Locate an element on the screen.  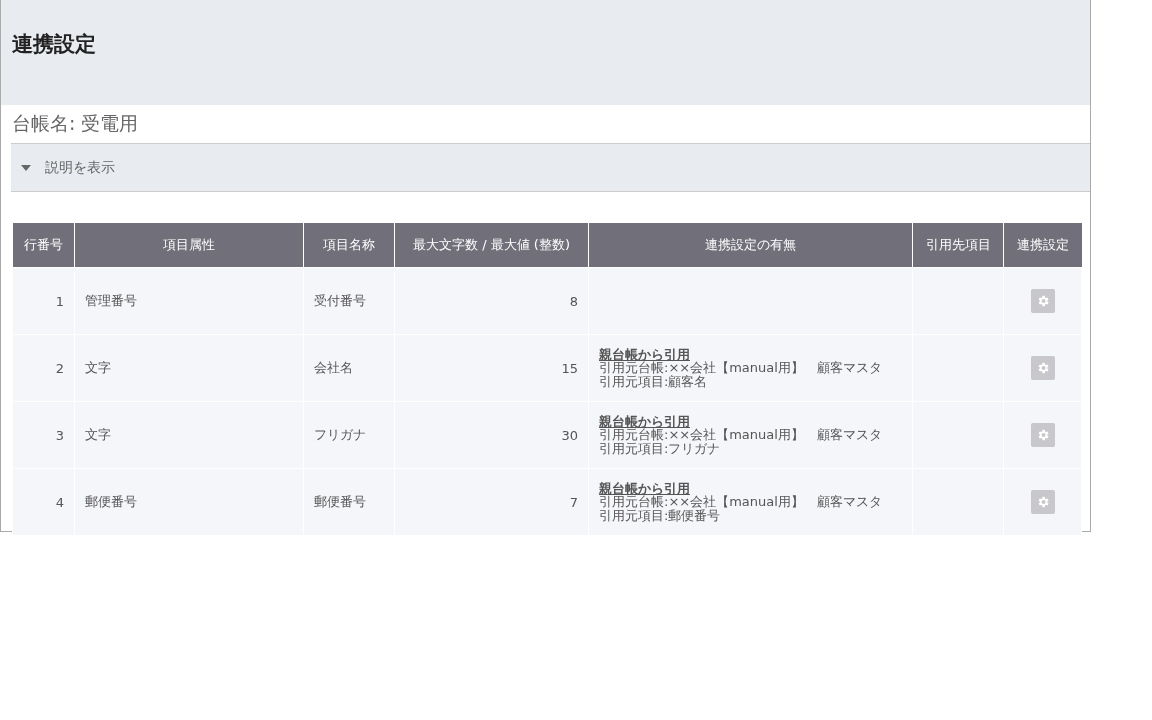
column-header: 引用先項目 is located at coordinates (958, 245).